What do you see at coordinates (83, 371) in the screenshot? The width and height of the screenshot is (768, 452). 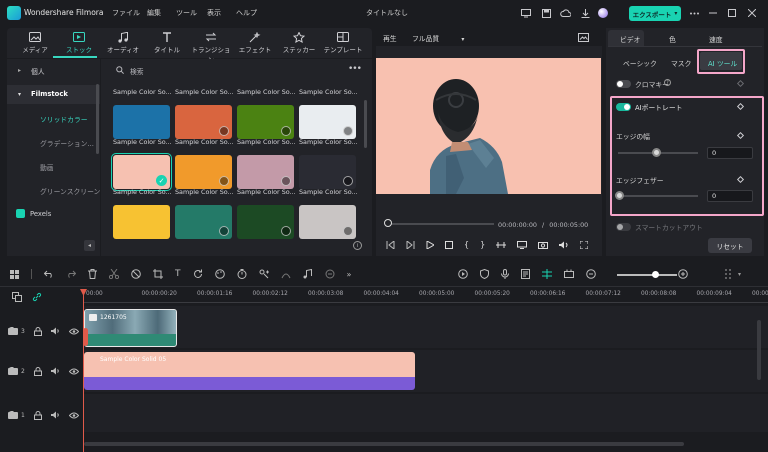 I see `playhead` at bounding box center [83, 371].